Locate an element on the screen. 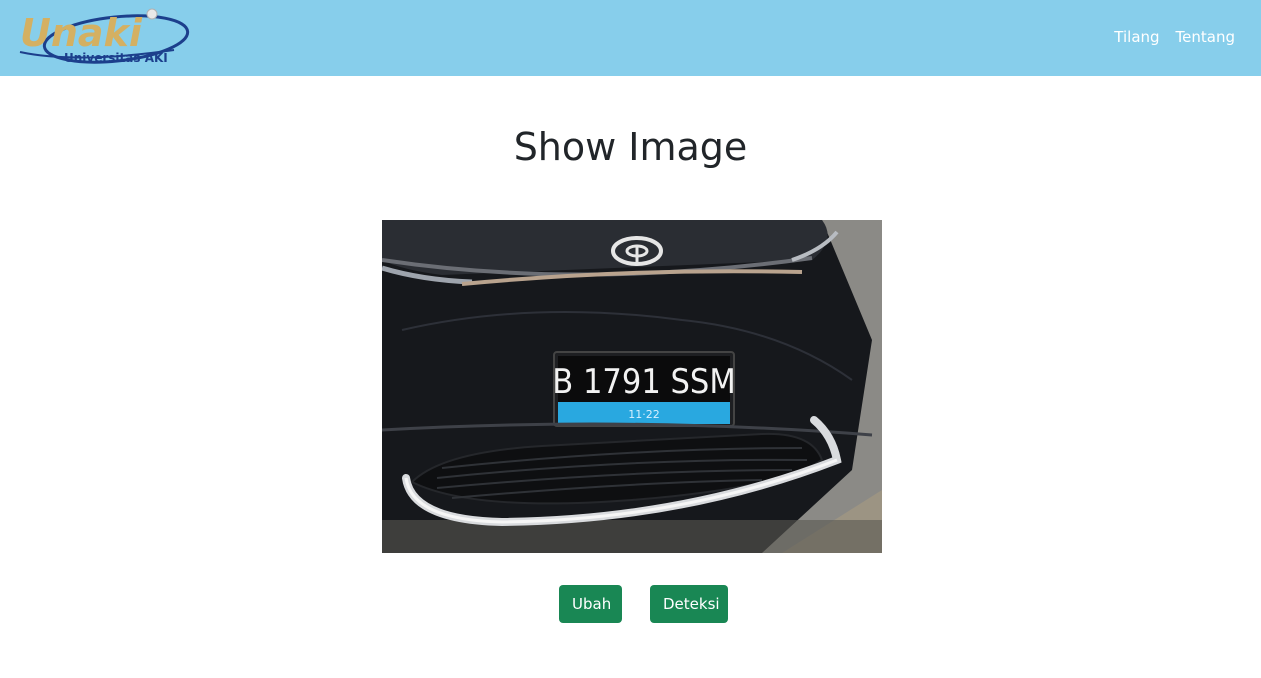  main-nav: Tilang Tentang is located at coordinates (1174, 37).